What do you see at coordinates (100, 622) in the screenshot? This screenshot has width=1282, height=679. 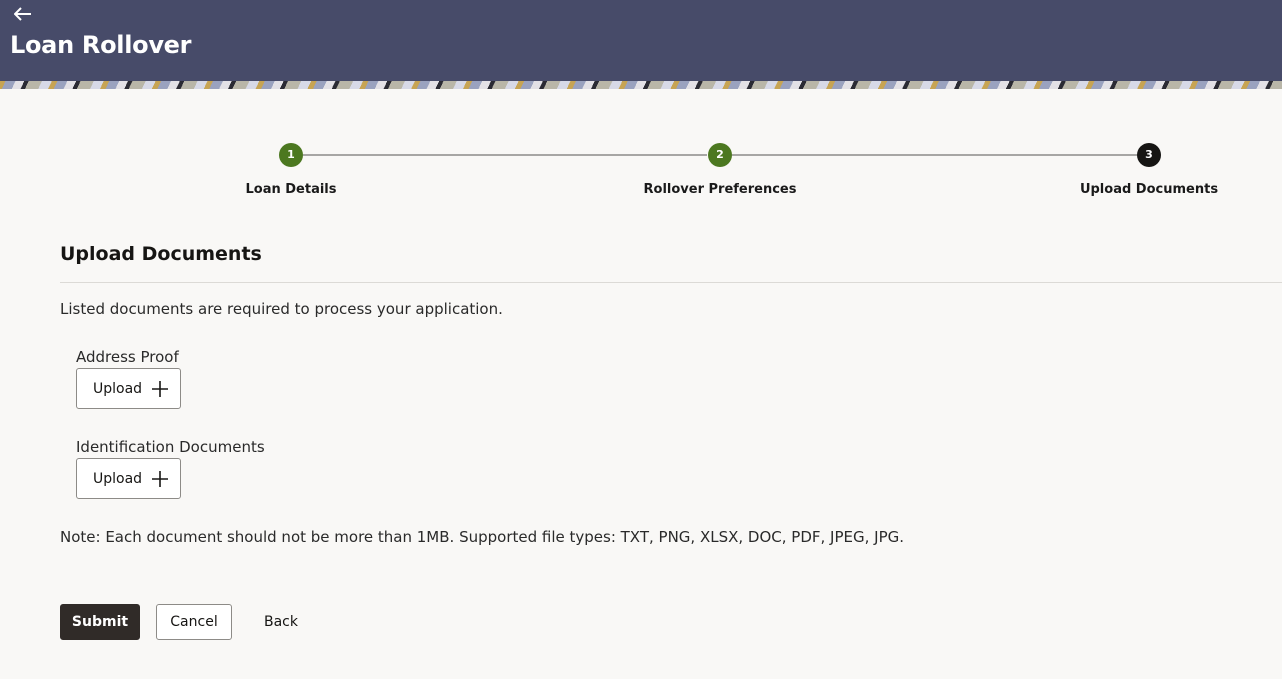 I see `submit-button: Submit` at bounding box center [100, 622].